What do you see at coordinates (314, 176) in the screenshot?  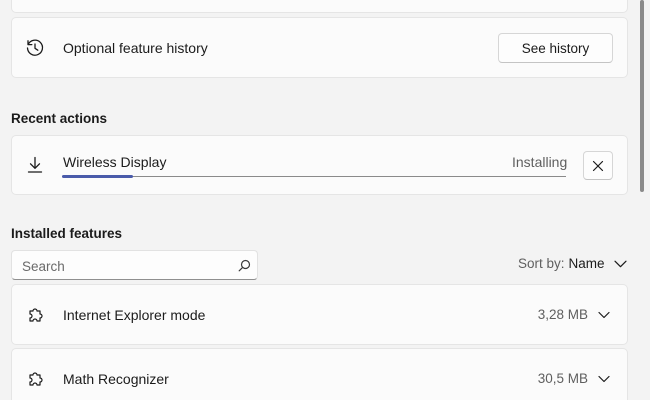 I see `install-progress-bar` at bounding box center [314, 176].